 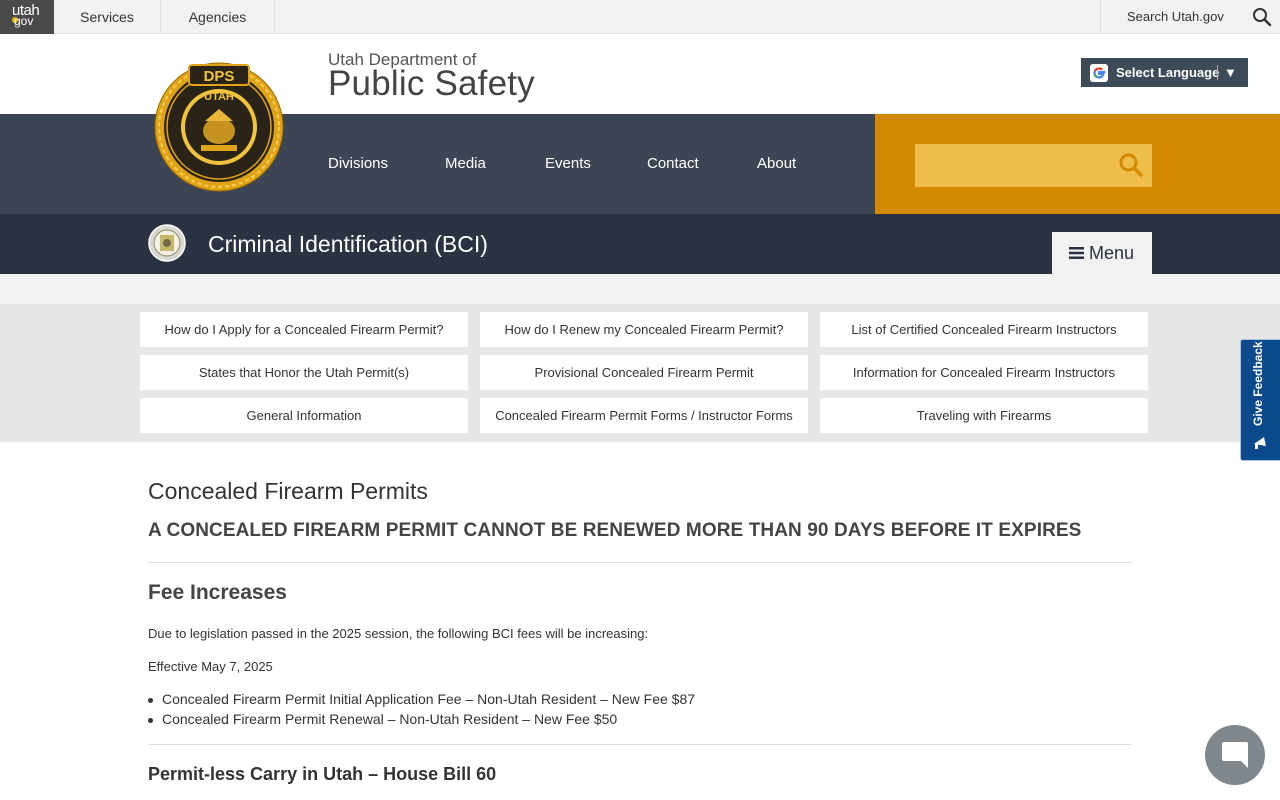 I want to click on megaphone-icon, so click(x=1260, y=443).